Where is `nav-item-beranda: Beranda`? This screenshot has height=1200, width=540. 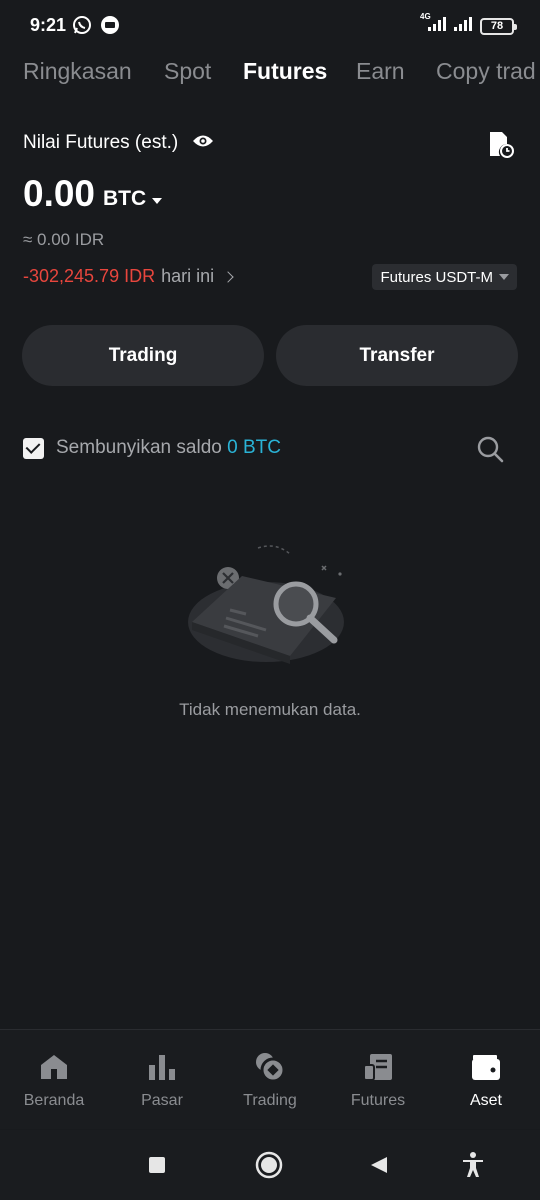
nav-item-beranda: Beranda is located at coordinates (54, 1080).